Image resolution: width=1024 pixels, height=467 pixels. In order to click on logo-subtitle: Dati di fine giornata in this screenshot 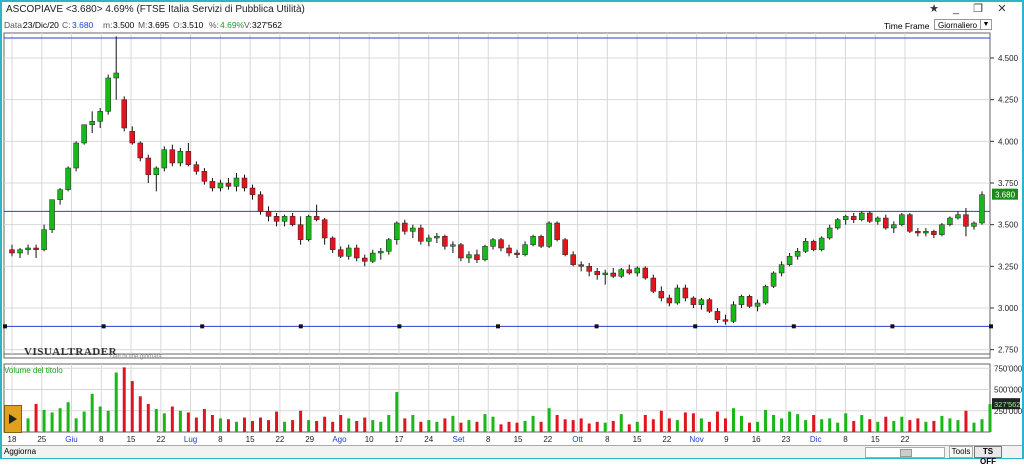, I will do `click(136, 357)`.